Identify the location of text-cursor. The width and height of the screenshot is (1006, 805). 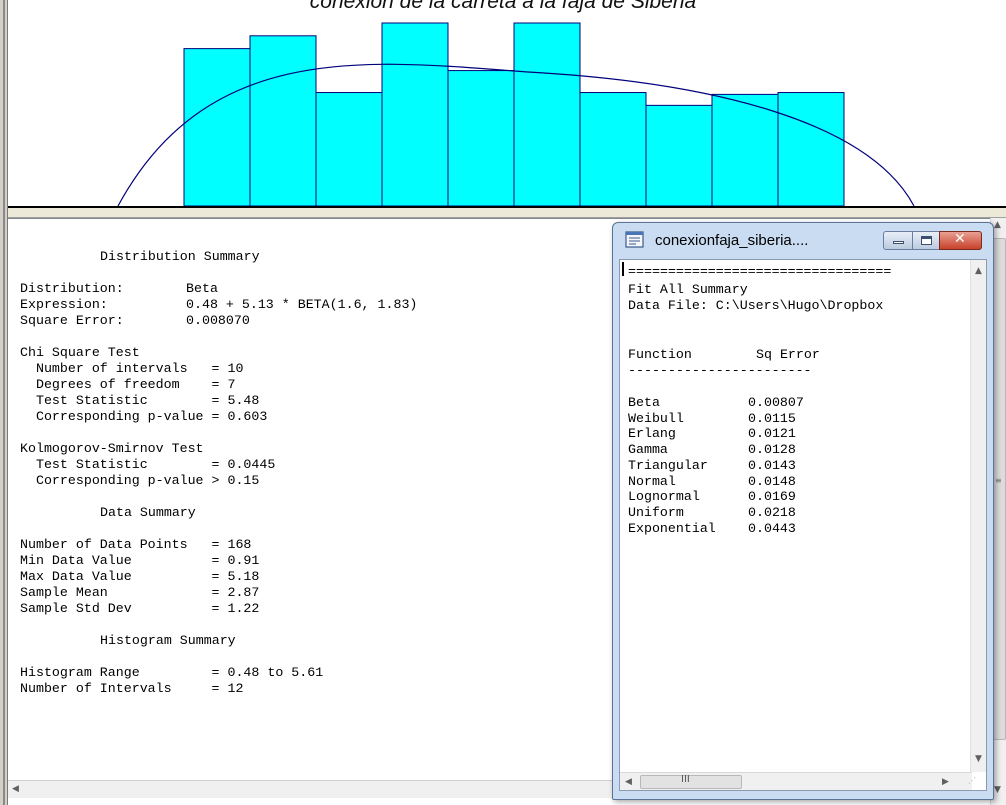
(623, 269).